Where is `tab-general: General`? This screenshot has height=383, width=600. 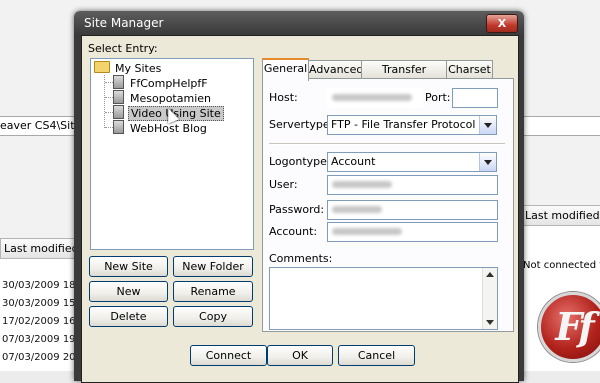
tab-general: General is located at coordinates (285, 69).